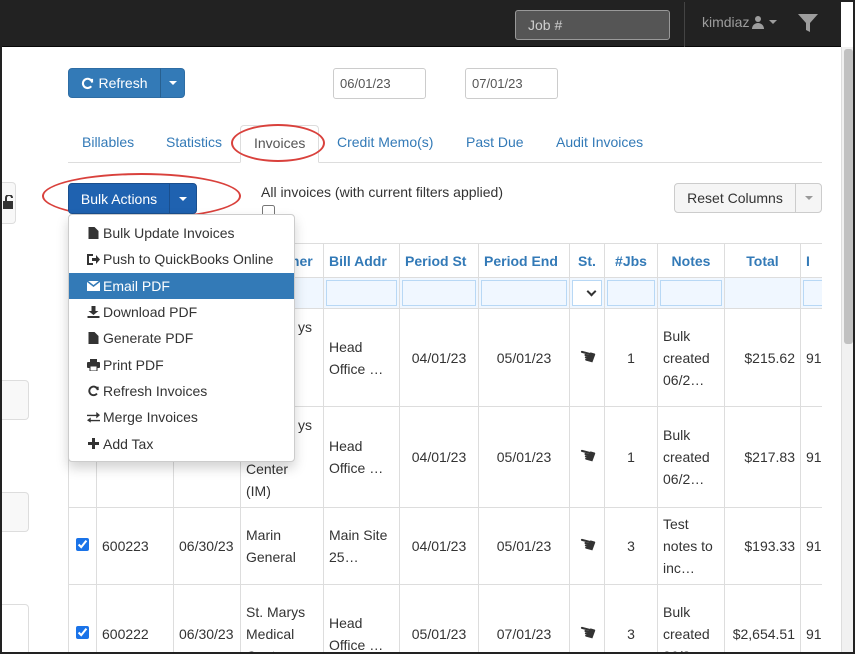 This screenshot has width=855, height=654. Describe the element at coordinates (93, 364) in the screenshot. I see `print-icon` at that location.